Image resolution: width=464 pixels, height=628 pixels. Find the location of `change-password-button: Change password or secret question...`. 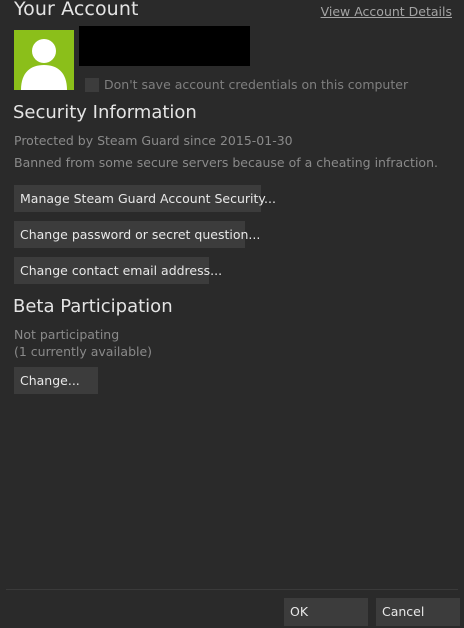

change-password-button: Change password or secret question... is located at coordinates (137, 234).